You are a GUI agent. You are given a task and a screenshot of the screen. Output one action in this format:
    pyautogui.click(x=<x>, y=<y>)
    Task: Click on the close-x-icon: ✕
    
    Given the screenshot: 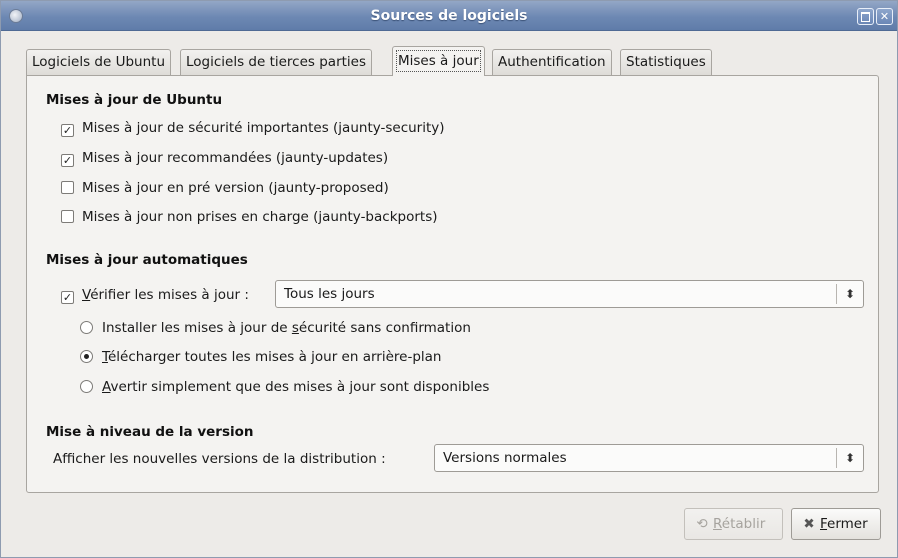 What is the action you would take?
    pyautogui.click(x=884, y=16)
    